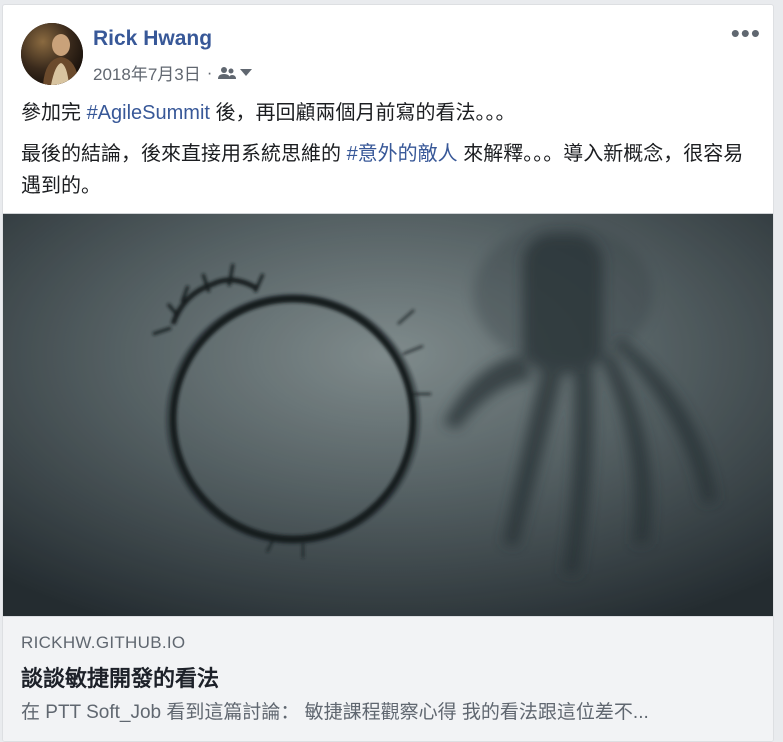 Image resolution: width=783 pixels, height=742 pixels. I want to click on post-text-line-1: 參加完 #AgileSummit 後，再回顧兩個月前寫的看法。。。, so click(386, 113).